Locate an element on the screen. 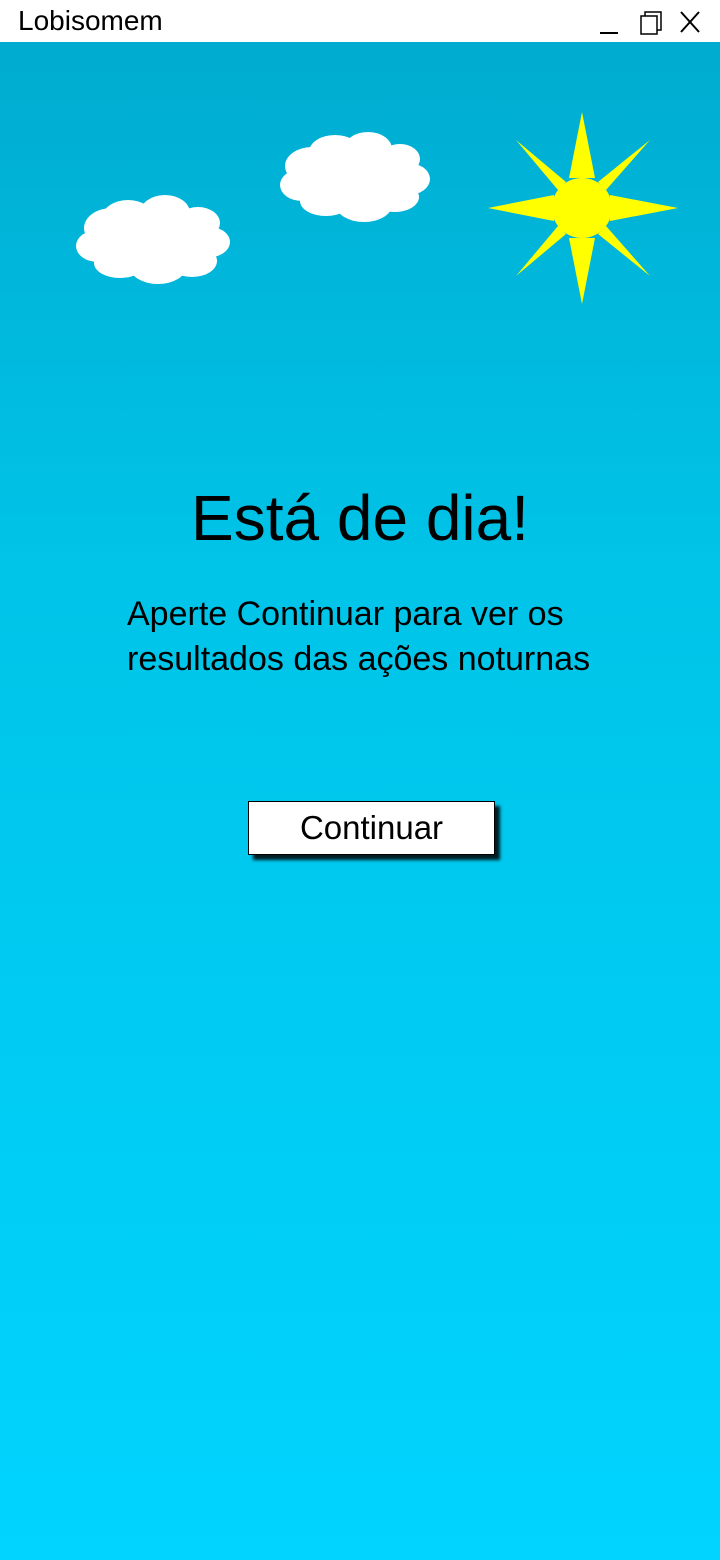 This screenshot has height=1560, width=720. title-bar: Lobisomem is located at coordinates (360, 21).